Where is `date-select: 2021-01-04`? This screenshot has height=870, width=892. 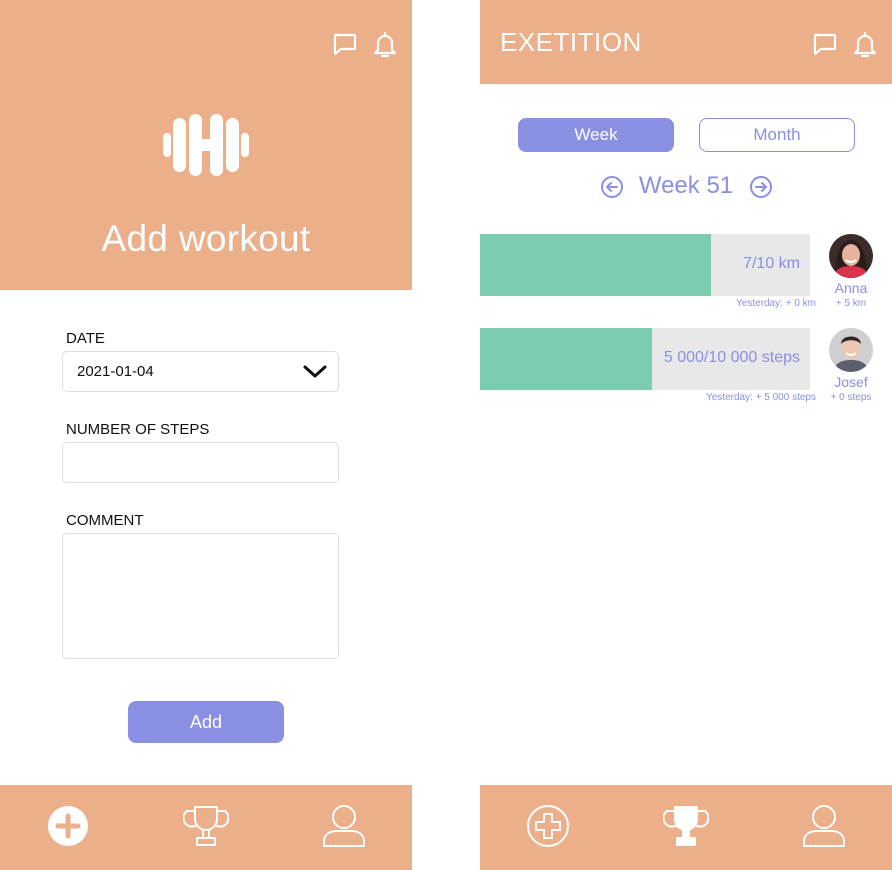
date-select: 2021-01-04 is located at coordinates (200, 371).